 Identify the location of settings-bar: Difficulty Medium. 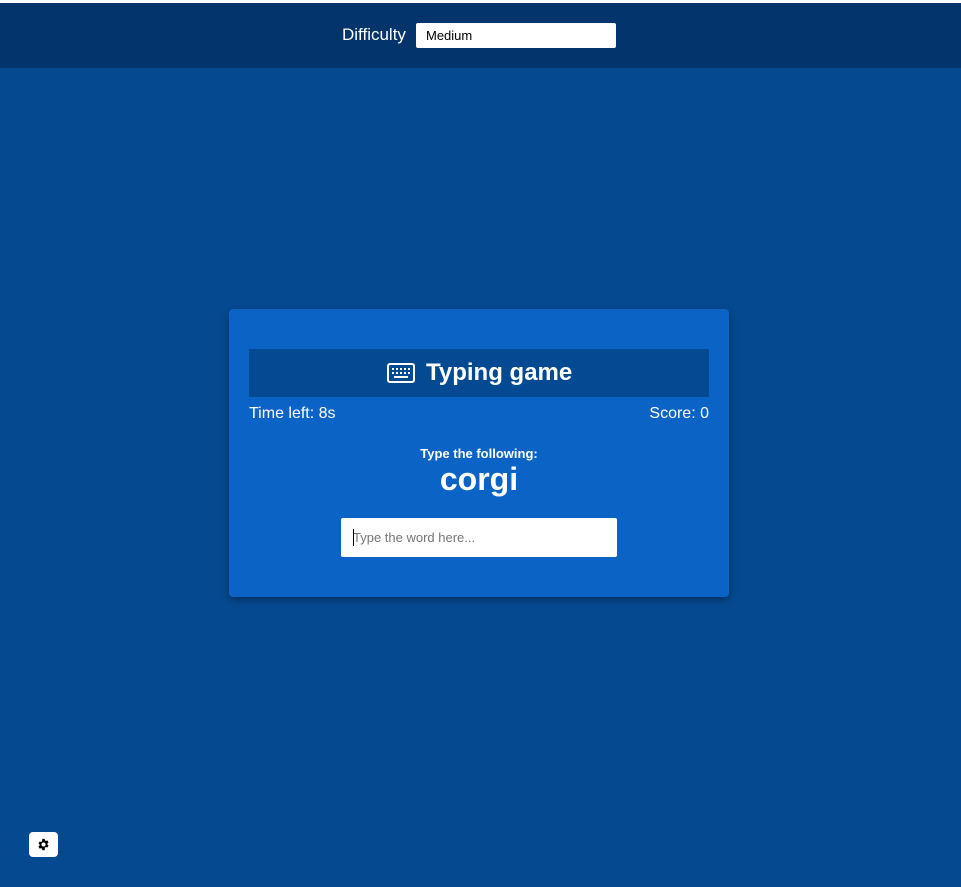
(480, 35).